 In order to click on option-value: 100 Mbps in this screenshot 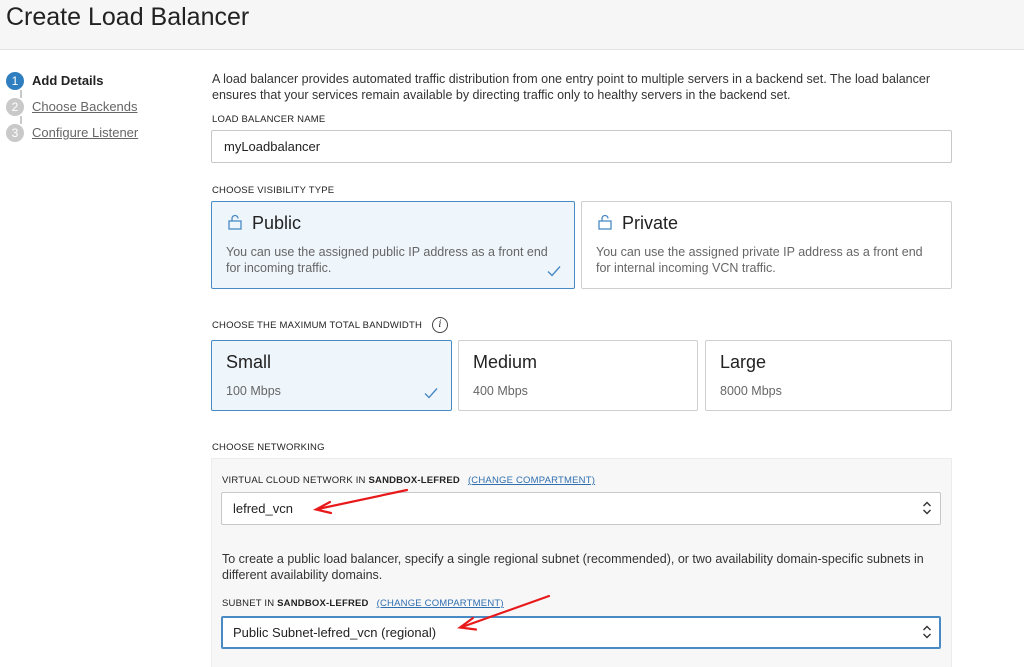, I will do `click(253, 391)`.